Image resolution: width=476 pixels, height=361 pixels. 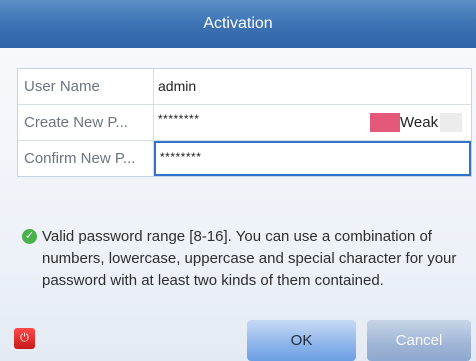 What do you see at coordinates (62, 86) in the screenshot?
I see `username-label: User Name` at bounding box center [62, 86].